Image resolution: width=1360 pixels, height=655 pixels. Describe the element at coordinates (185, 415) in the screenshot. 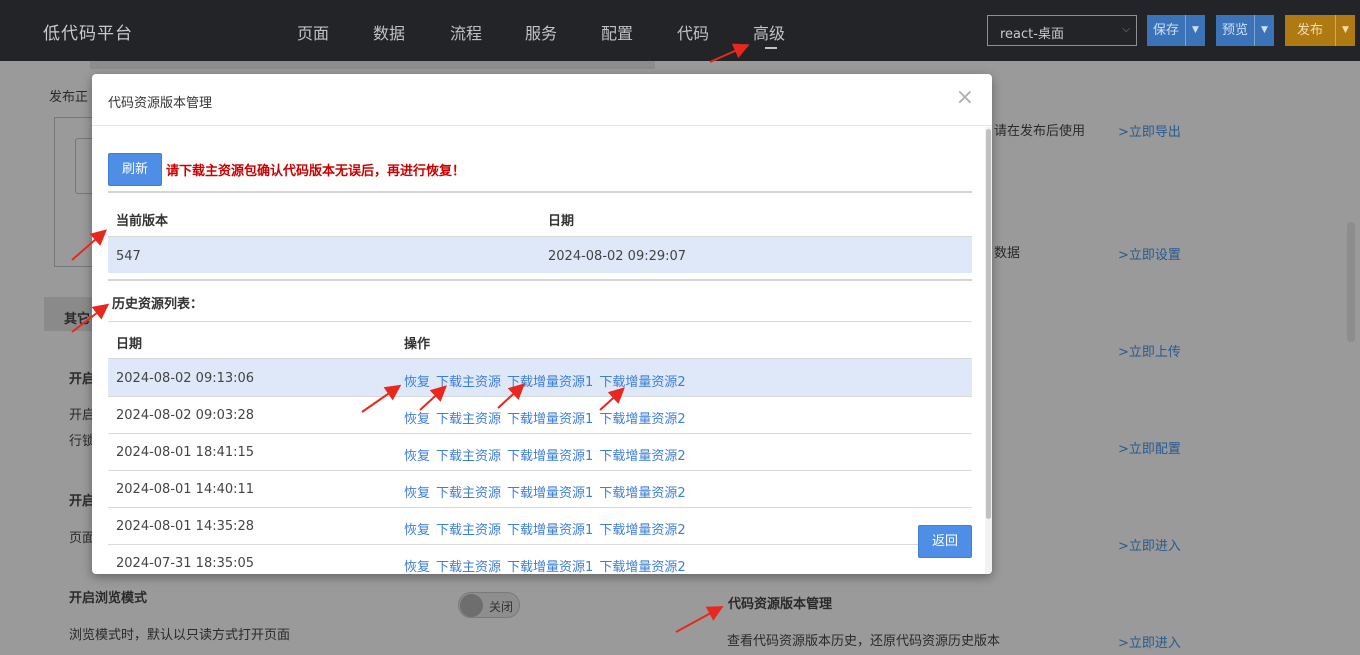

I see `history-row-date: 2024-08-02 09:03:28` at that location.